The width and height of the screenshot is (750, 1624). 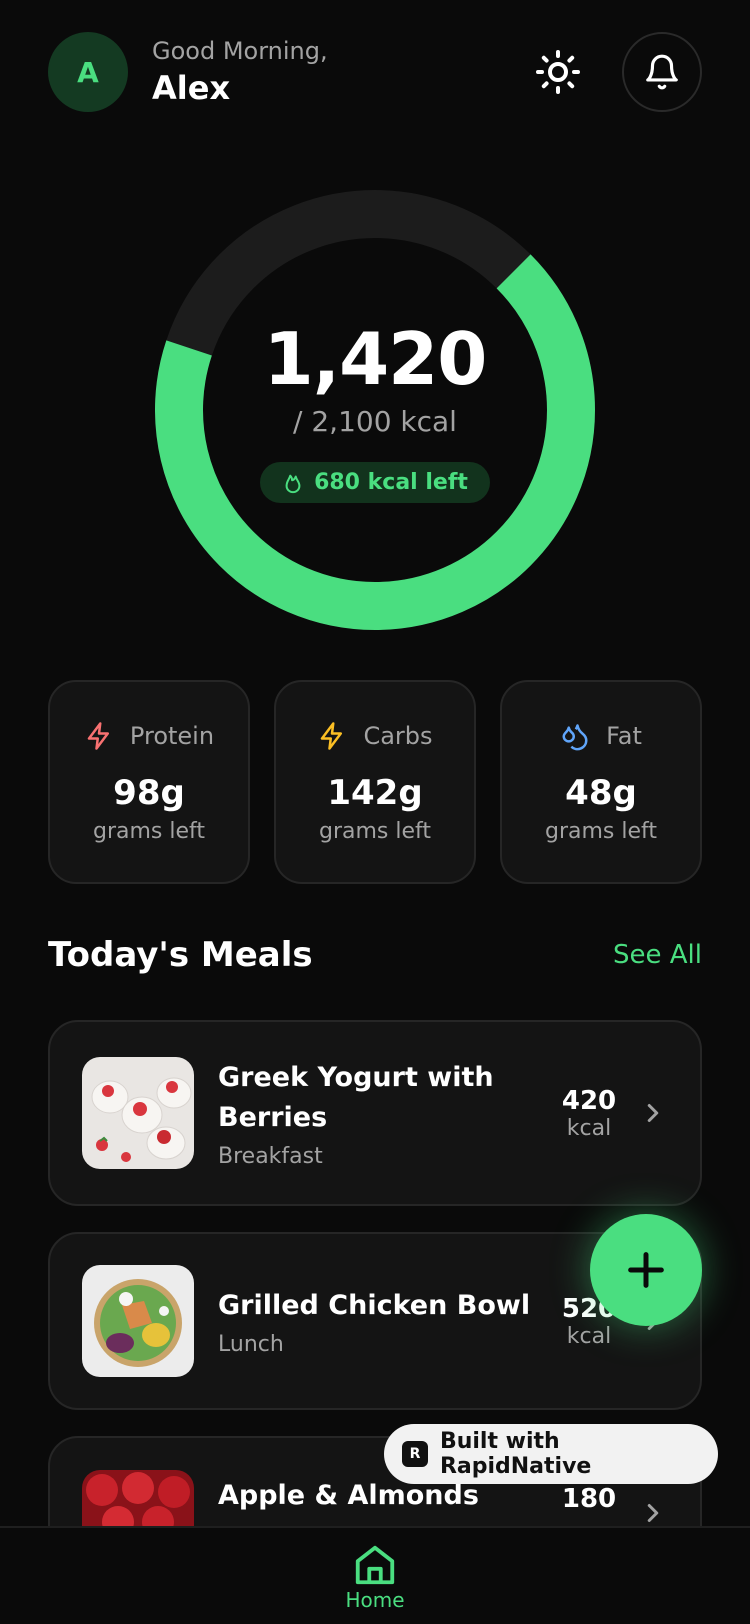 What do you see at coordinates (149, 792) in the screenshot?
I see `macro-value: 98g` at bounding box center [149, 792].